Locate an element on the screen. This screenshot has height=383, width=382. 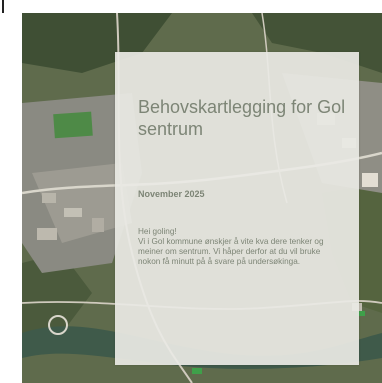
survey-date: November 2025 is located at coordinates (171, 194).